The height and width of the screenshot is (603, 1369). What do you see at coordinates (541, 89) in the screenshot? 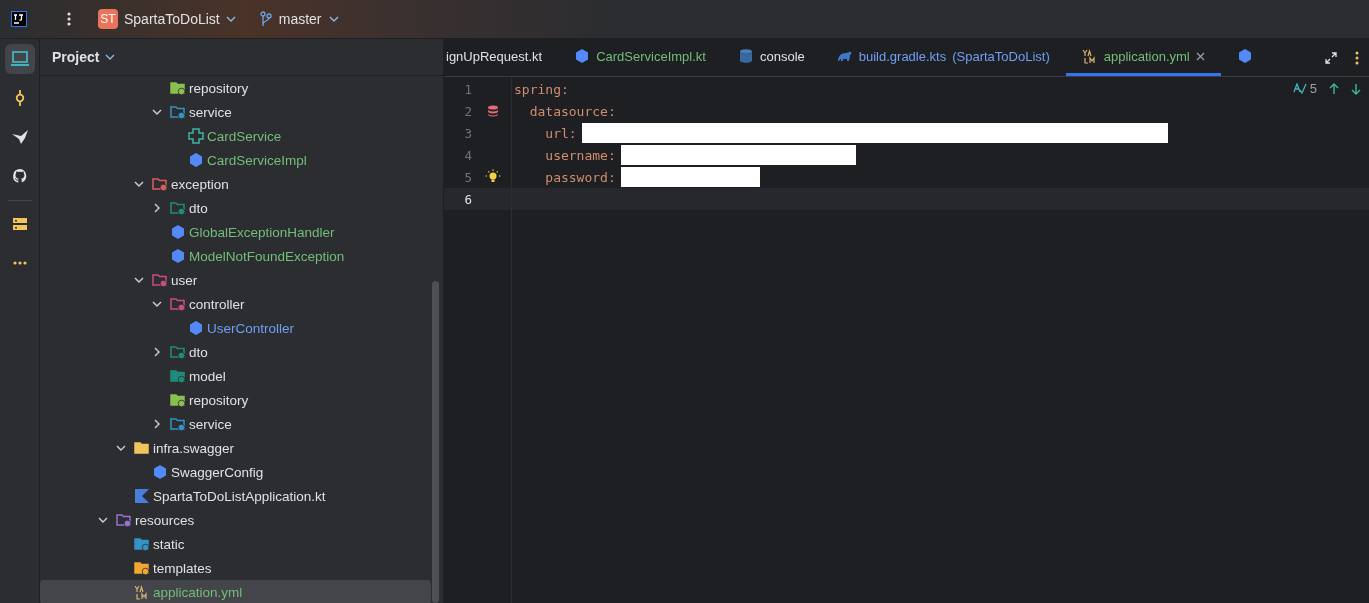
I see `code-text: spring:` at bounding box center [541, 89].